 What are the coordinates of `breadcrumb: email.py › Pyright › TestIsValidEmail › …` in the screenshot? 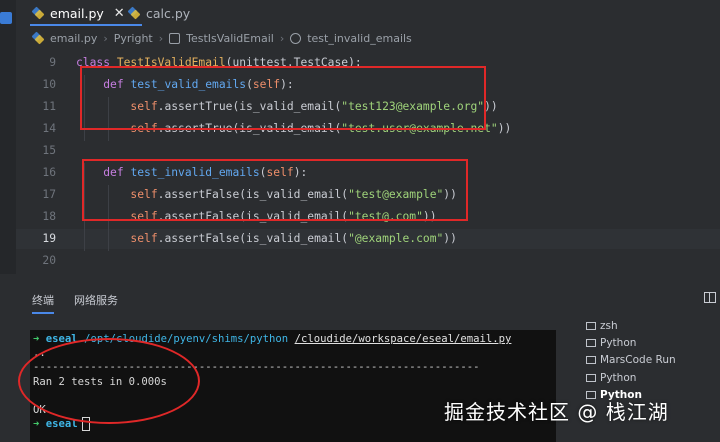 It's located at (222, 38).